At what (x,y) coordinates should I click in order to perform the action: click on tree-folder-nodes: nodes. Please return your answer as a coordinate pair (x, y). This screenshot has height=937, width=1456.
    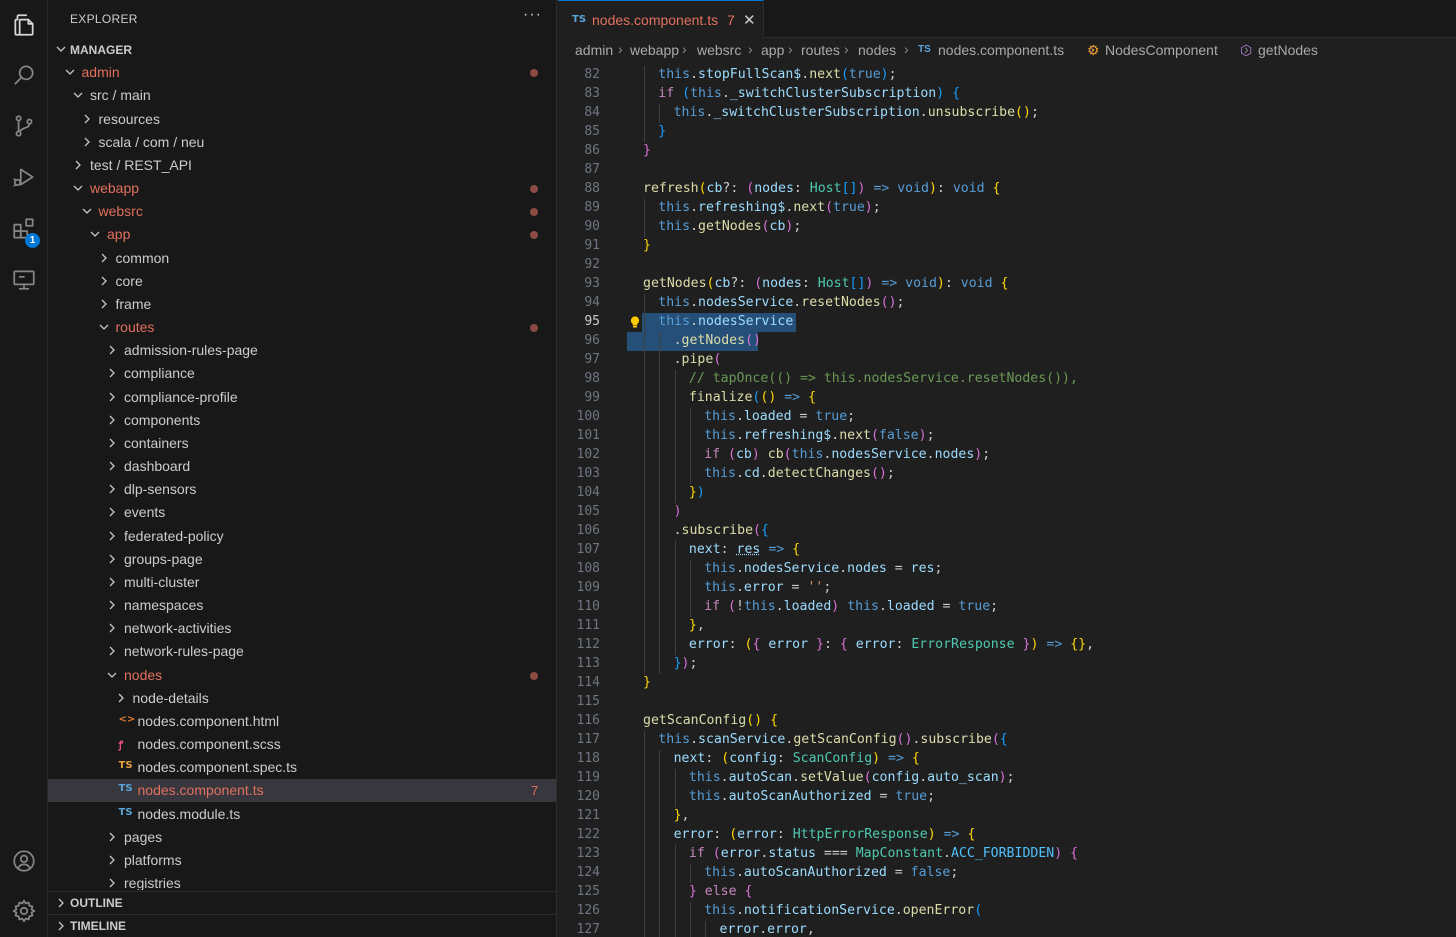
    Looking at the image, I should click on (302, 675).